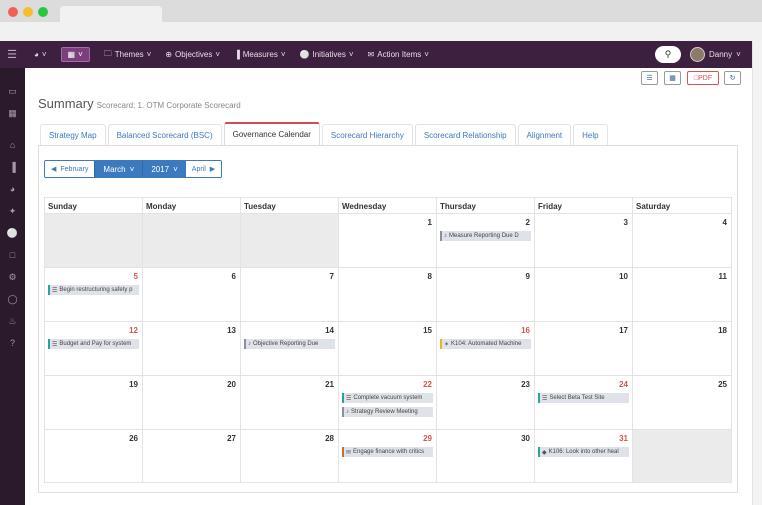 The width and height of the screenshot is (762, 505). I want to click on calendar-day: 31 ◆ K106: Look into other heal, so click(584, 456).